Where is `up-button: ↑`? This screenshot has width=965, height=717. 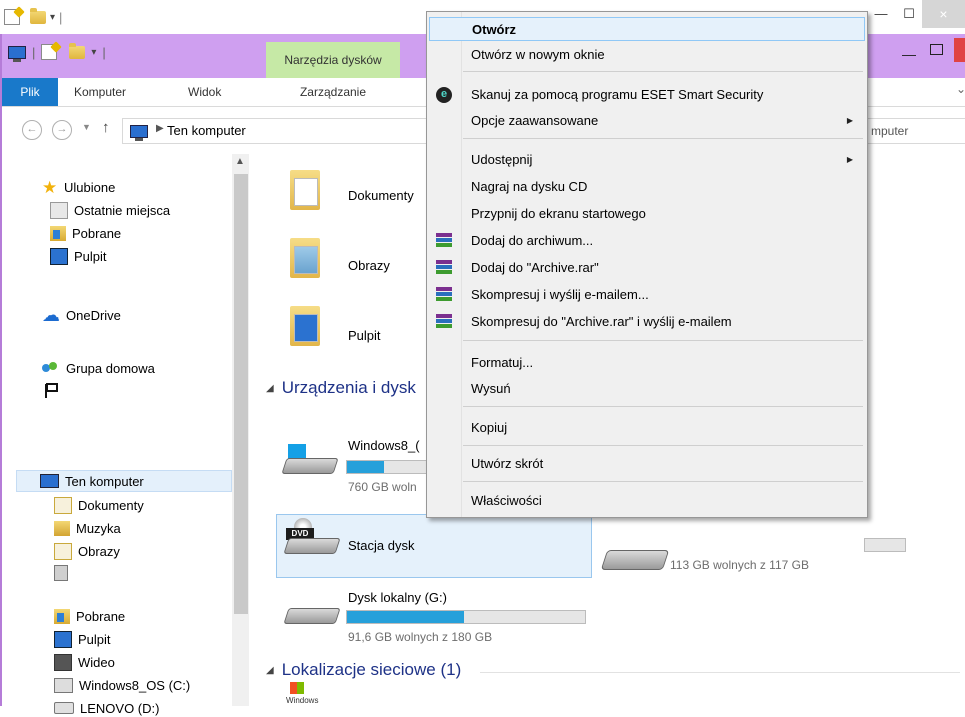 up-button: ↑ is located at coordinates (106, 127).